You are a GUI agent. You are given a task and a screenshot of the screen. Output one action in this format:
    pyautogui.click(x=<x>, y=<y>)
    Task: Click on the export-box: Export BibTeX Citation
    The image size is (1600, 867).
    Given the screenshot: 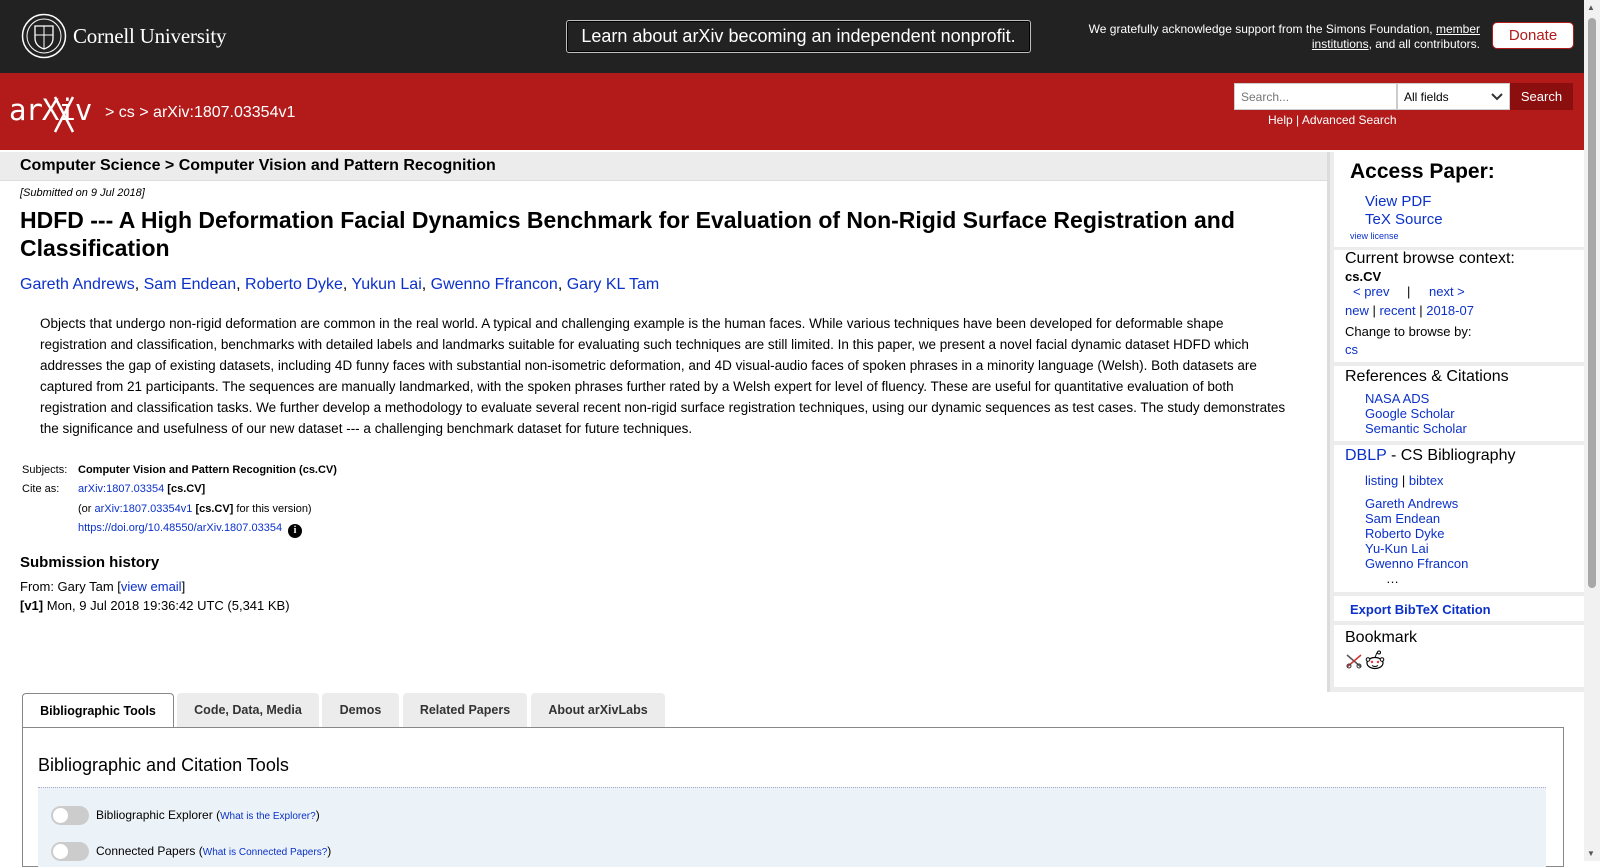 What is the action you would take?
    pyautogui.click(x=1460, y=608)
    